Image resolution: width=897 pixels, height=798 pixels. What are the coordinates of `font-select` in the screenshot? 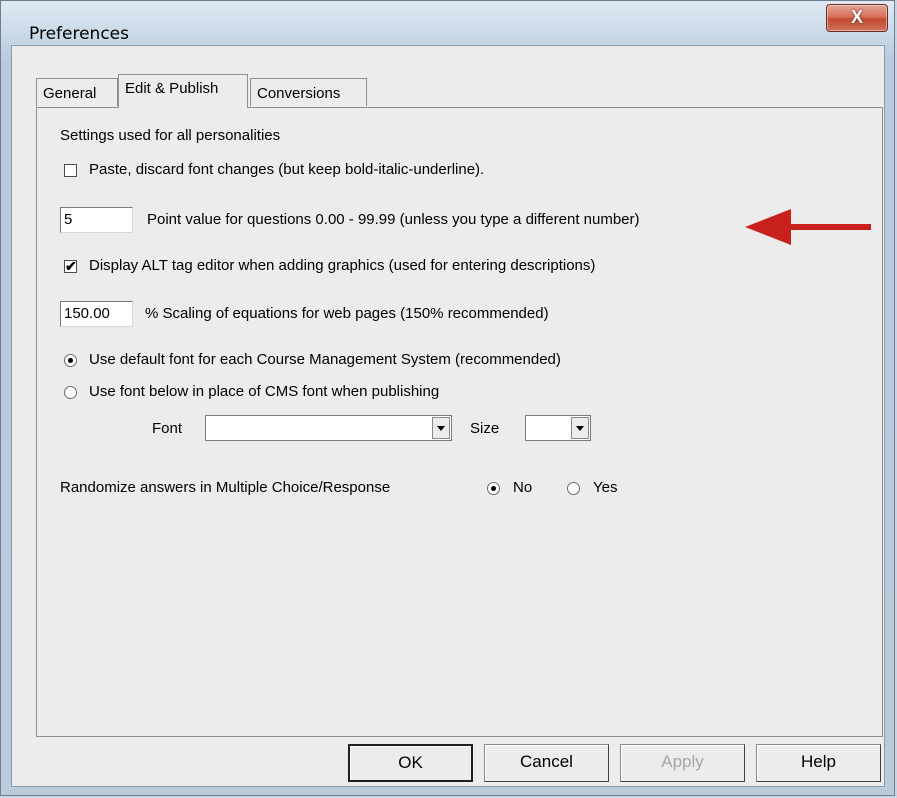 It's located at (328, 428).